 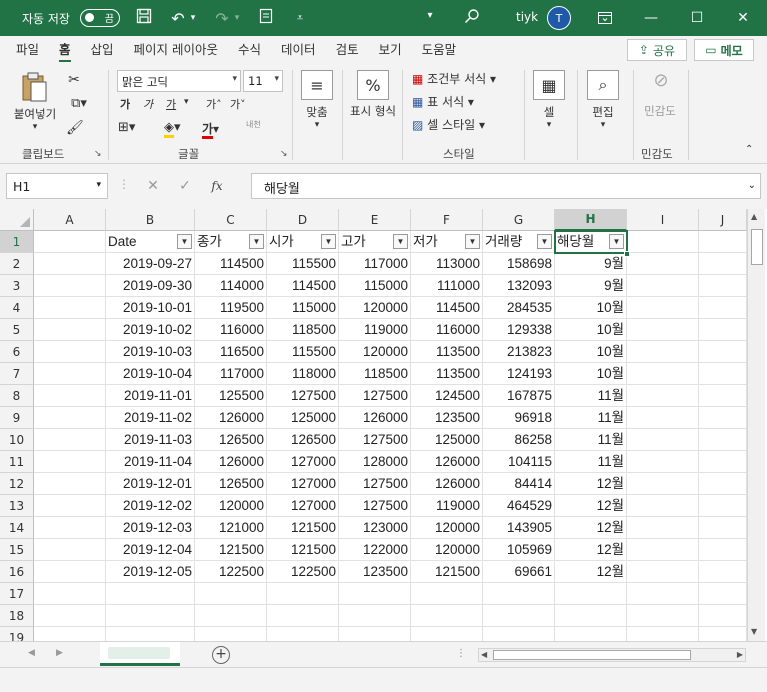 What do you see at coordinates (27, 50) in the screenshot?
I see `tab-file: 파일` at bounding box center [27, 50].